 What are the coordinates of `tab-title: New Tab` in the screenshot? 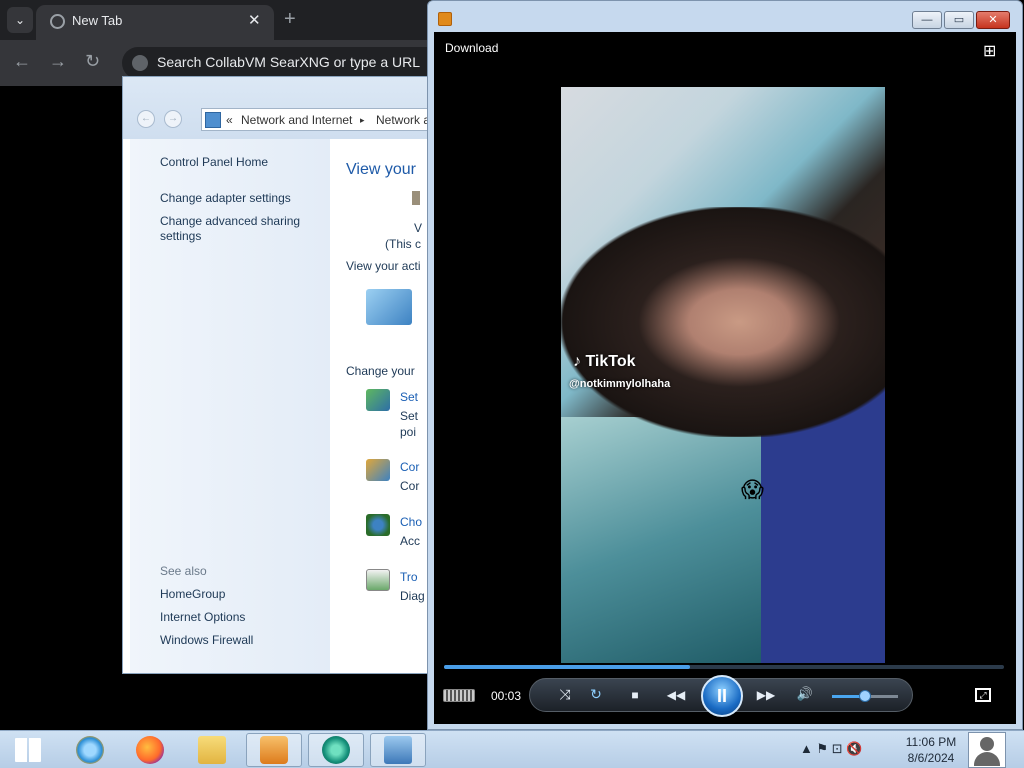 It's located at (97, 20).